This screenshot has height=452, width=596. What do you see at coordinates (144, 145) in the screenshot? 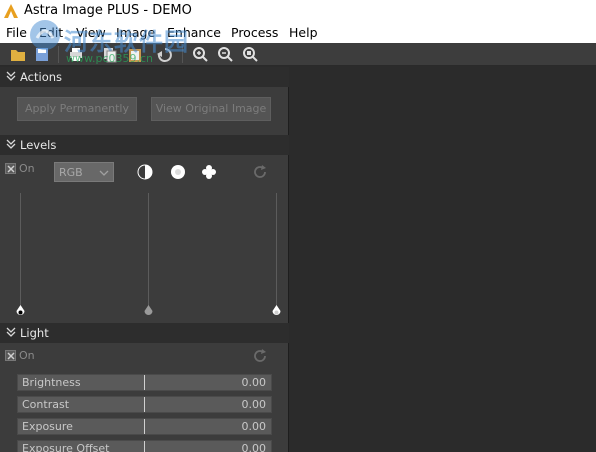
I see `levels-section-header: Levels` at bounding box center [144, 145].